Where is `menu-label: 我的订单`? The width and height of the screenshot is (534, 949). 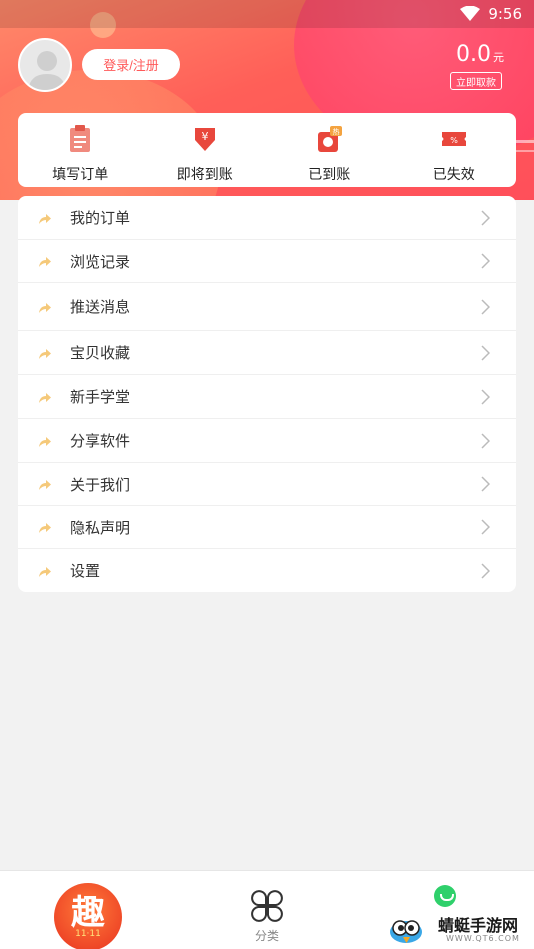 menu-label: 我的订单 is located at coordinates (100, 218).